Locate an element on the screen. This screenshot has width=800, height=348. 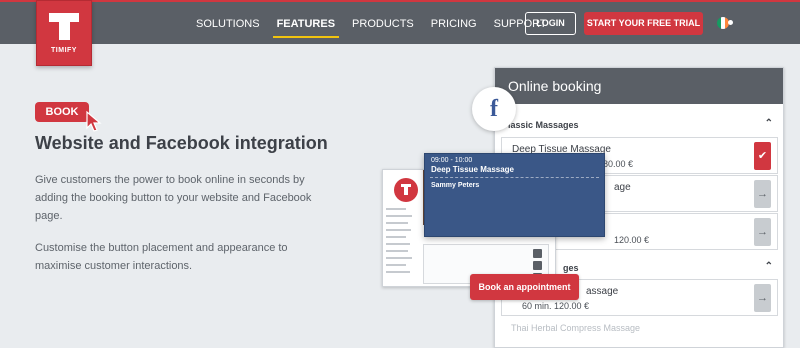
booking-widget-title: Online booking is located at coordinates (639, 86).